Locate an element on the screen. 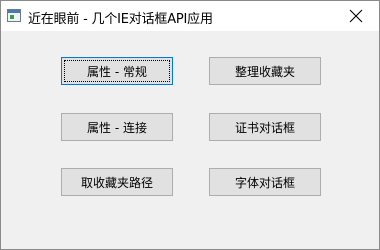 The width and height of the screenshot is (380, 250). properties-connections-button: 属性 - 连接 is located at coordinates (117, 127).